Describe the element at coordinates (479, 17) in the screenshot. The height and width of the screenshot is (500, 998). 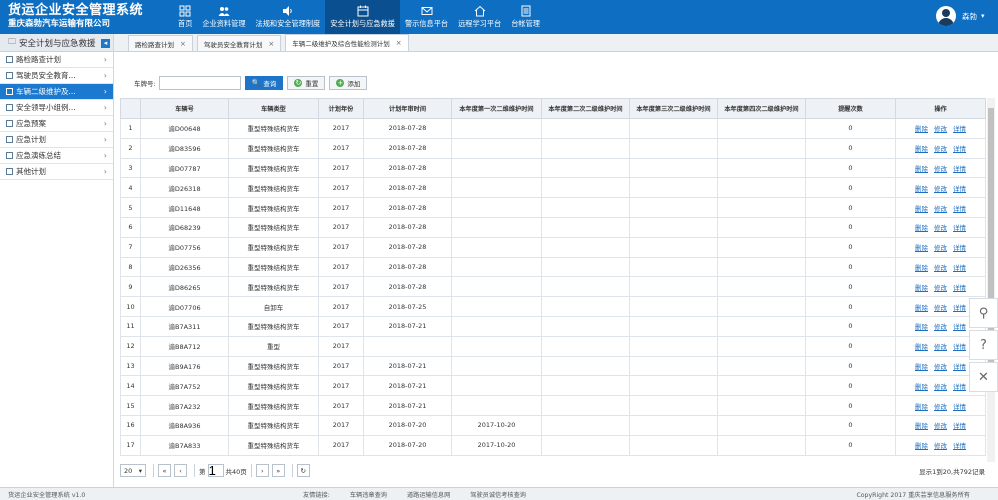
I see `nav-remote-learning: 远程学习平台` at that location.